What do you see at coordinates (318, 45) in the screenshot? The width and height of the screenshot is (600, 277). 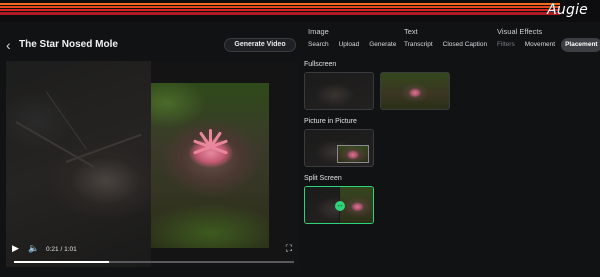 I see `tab-search: Search` at bounding box center [318, 45].